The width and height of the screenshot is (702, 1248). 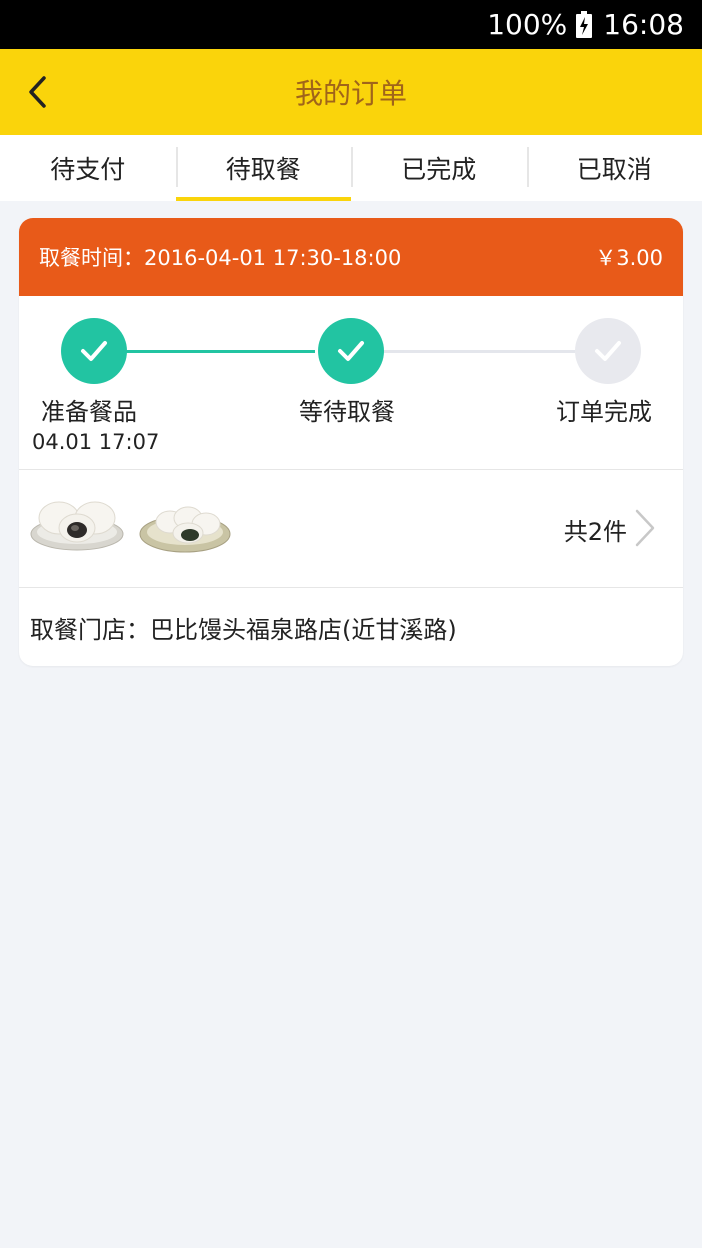 I want to click on status-bar: 100% 16:08, so click(x=351, y=24).